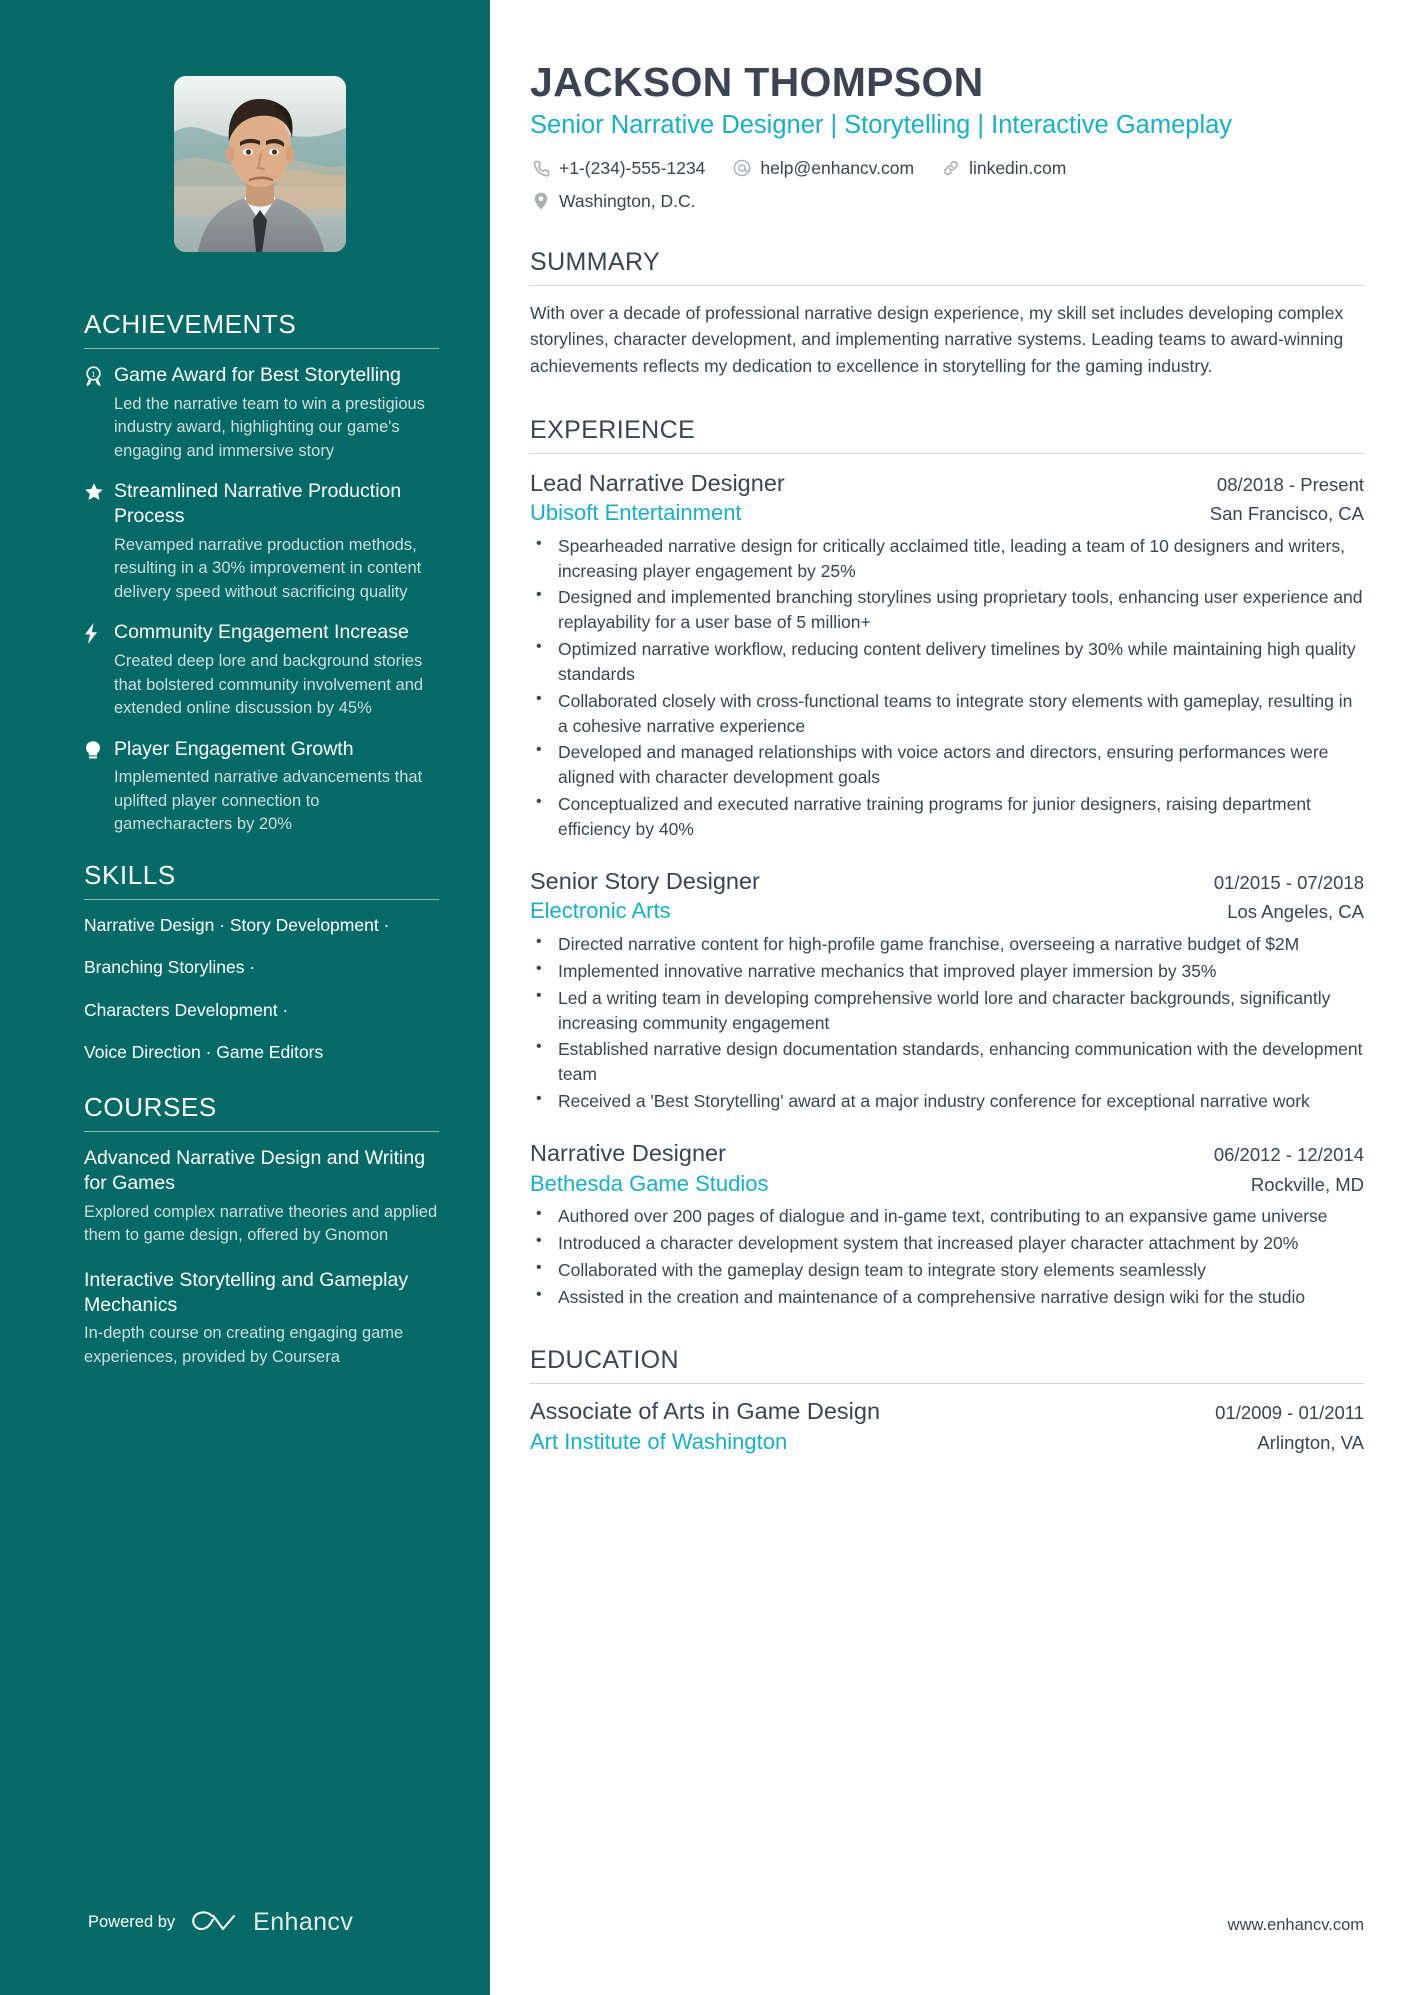 Image resolution: width=1410 pixels, height=1995 pixels. Describe the element at coordinates (99, 748) in the screenshot. I see `lightbulb-icon` at that location.